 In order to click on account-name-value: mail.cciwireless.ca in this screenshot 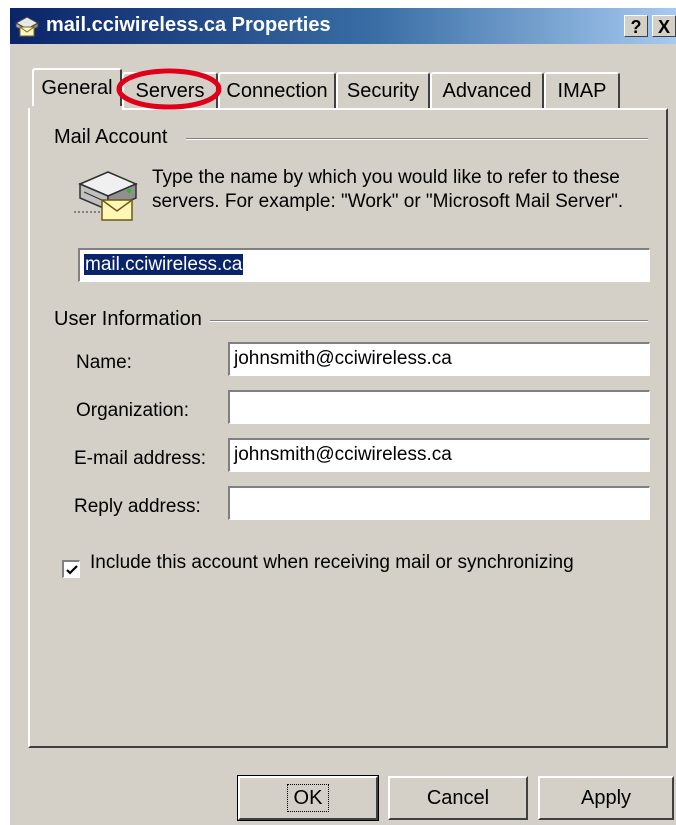, I will do `click(164, 264)`.